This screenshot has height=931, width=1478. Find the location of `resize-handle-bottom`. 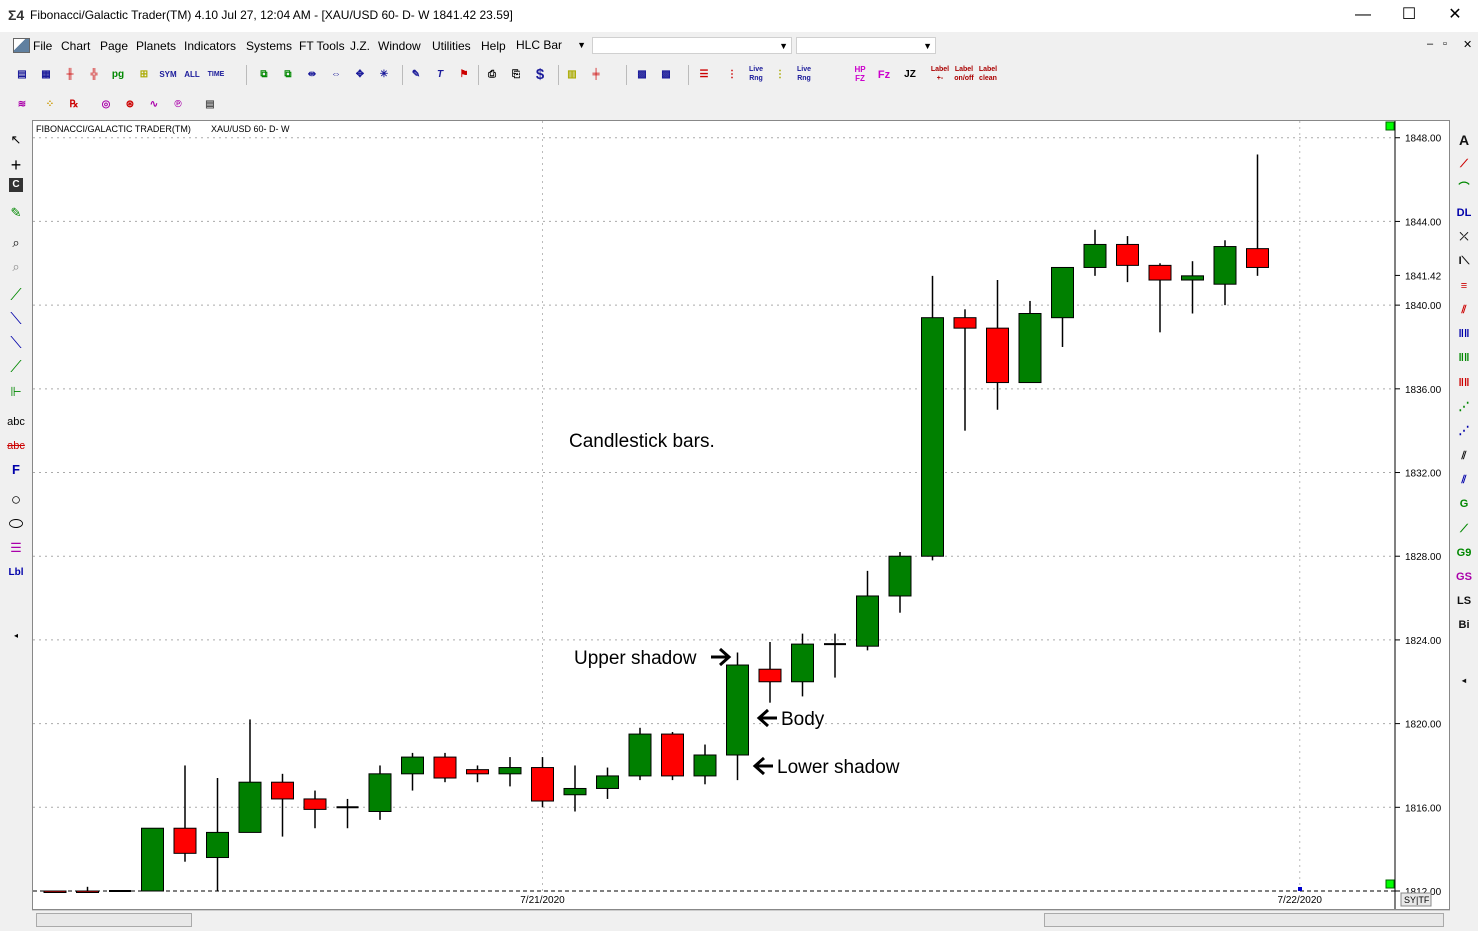

resize-handle-bottom is located at coordinates (1390, 884).